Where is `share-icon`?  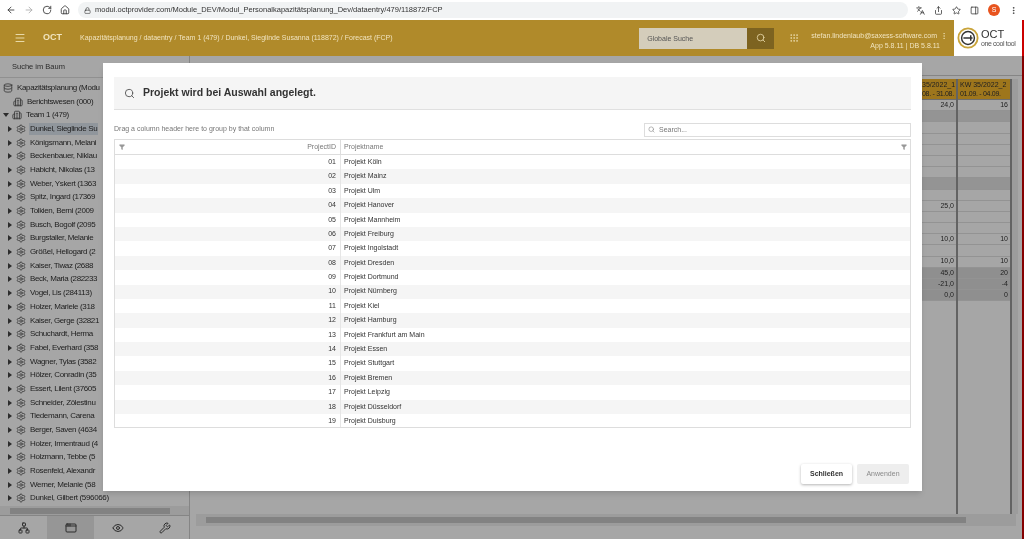
share-icon is located at coordinates (938, 10).